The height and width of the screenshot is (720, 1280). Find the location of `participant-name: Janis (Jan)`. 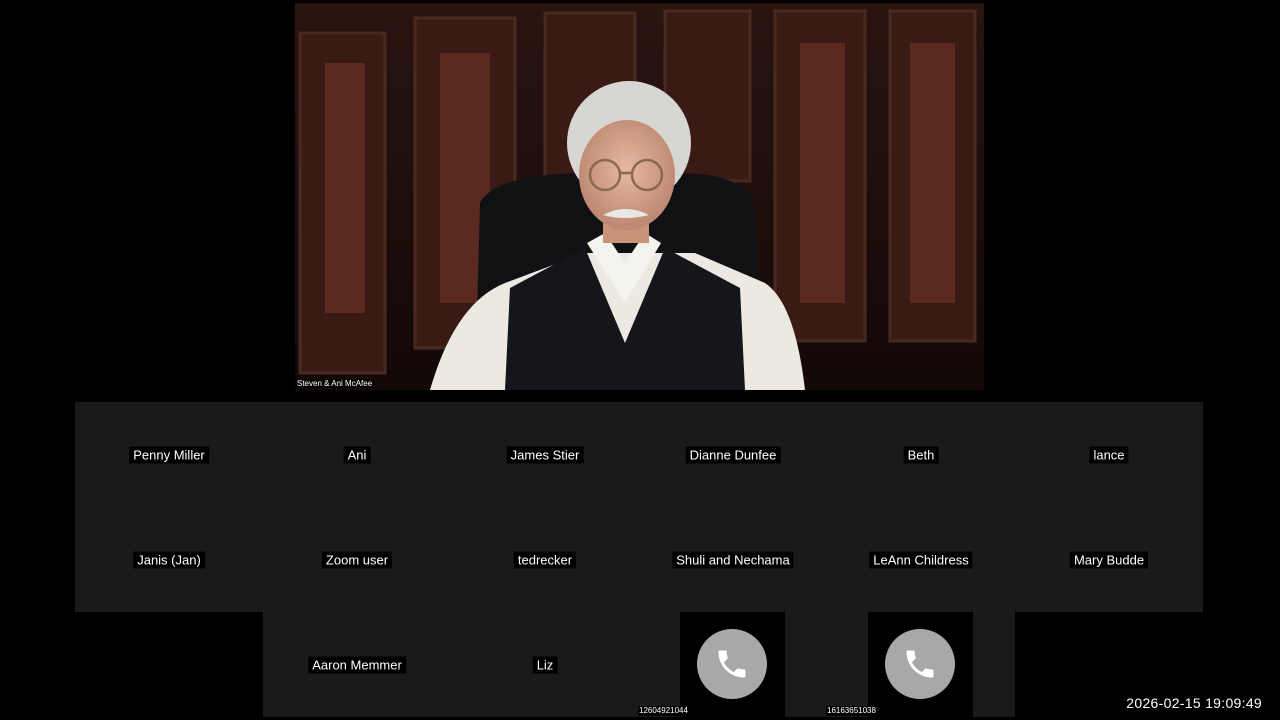

participant-name: Janis (Jan) is located at coordinates (169, 559).